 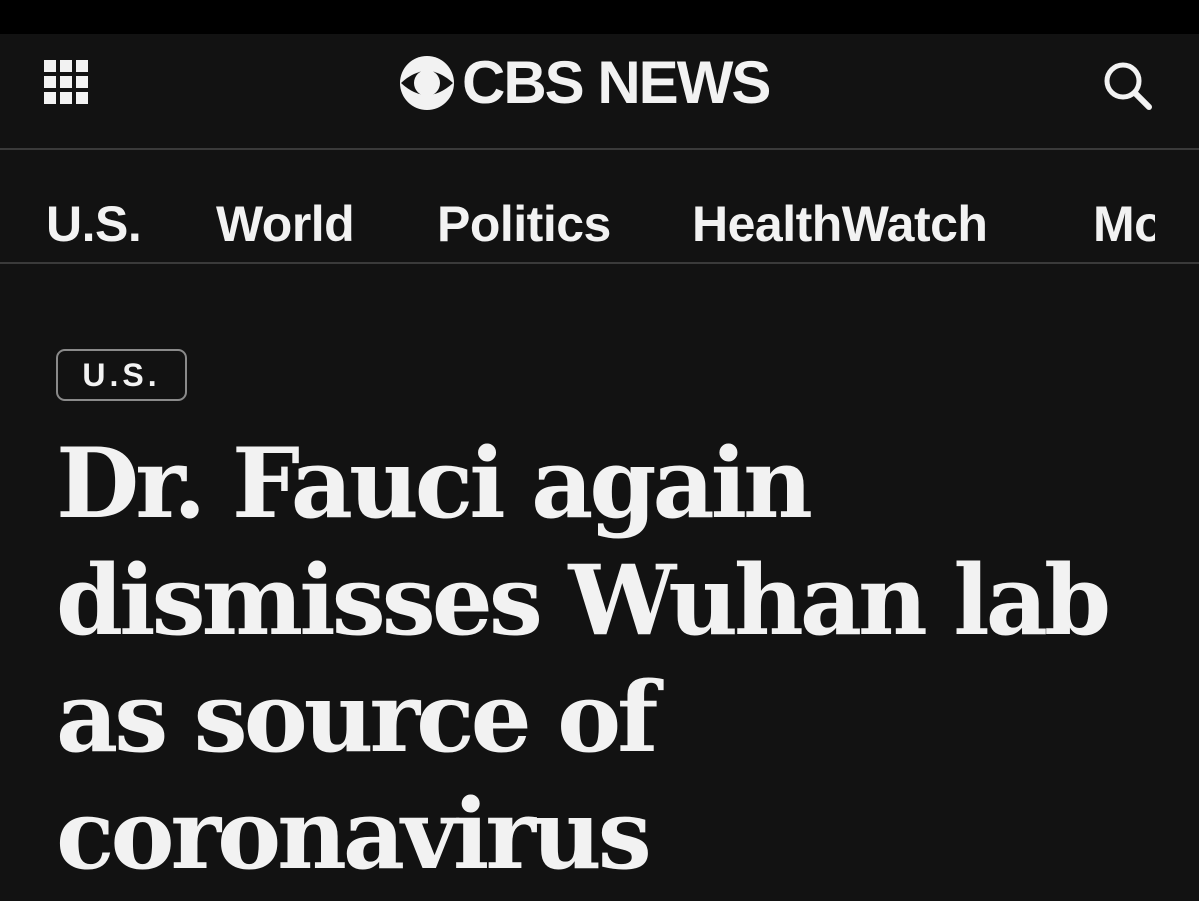 I want to click on nav-item-healthwatch: HealthWatch, so click(x=840, y=224).